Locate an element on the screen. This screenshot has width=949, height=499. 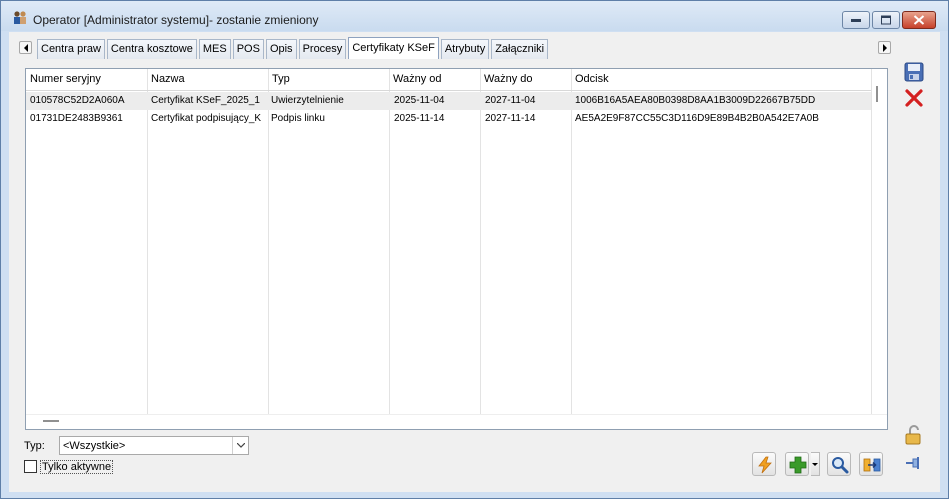
only-active-label: Tylko aktywne is located at coordinates (77, 467).